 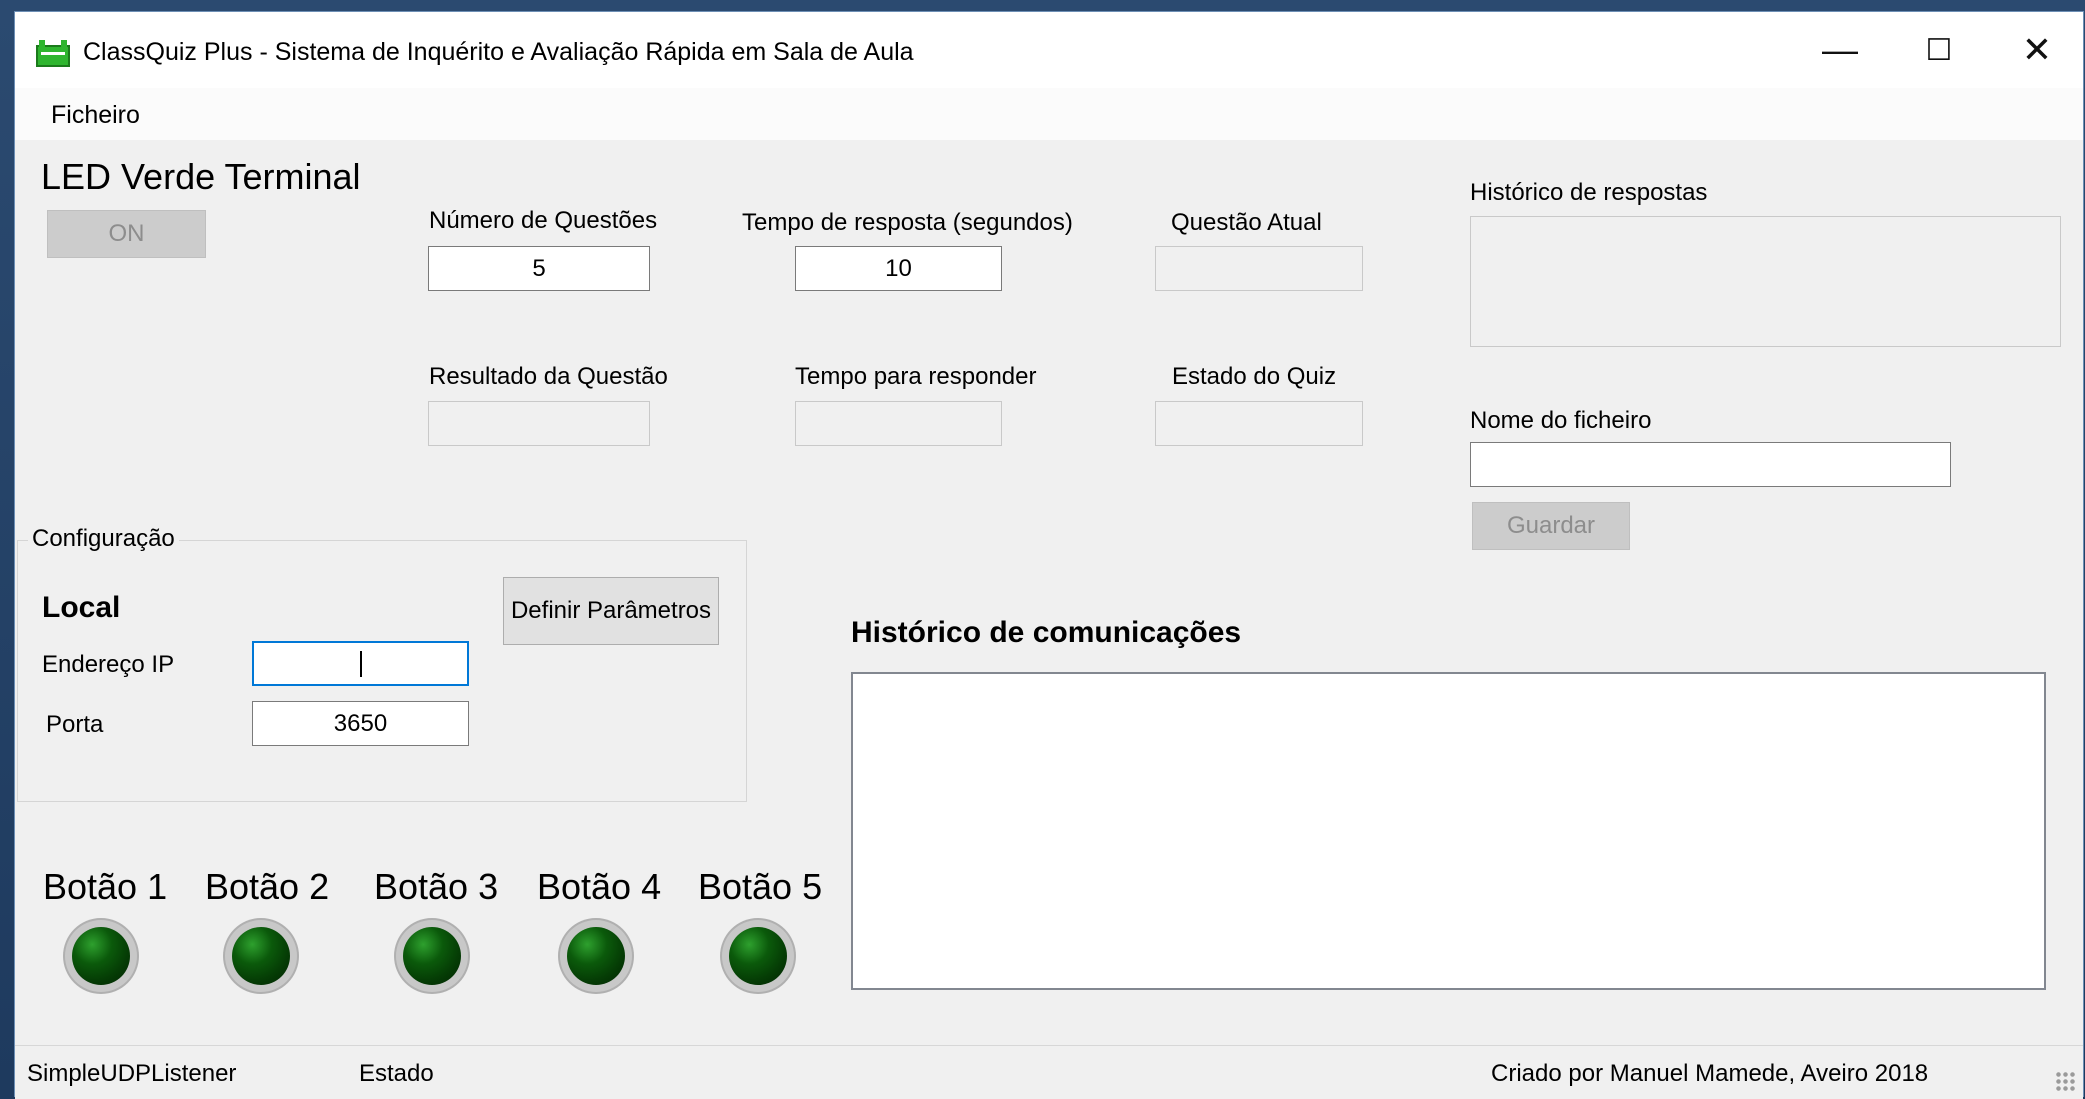 What do you see at coordinates (760, 886) in the screenshot?
I see `button-5-label: Botão 5` at bounding box center [760, 886].